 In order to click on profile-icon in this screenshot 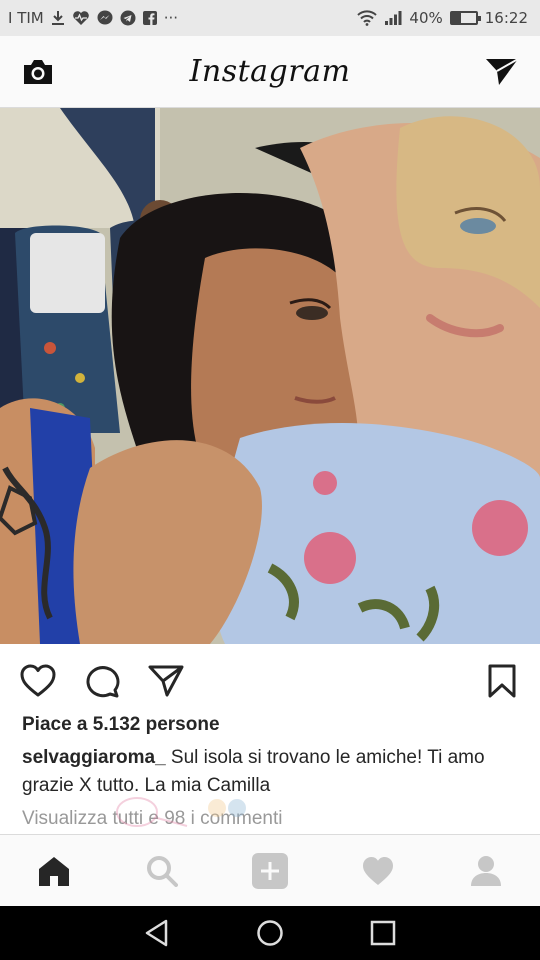, I will do `click(486, 871)`.